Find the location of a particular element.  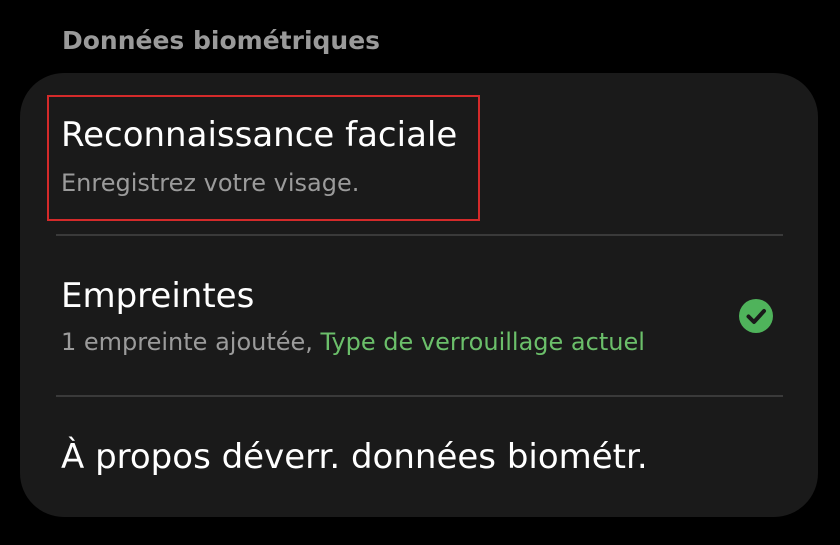

section-title: Données biométriques is located at coordinates (221, 40).